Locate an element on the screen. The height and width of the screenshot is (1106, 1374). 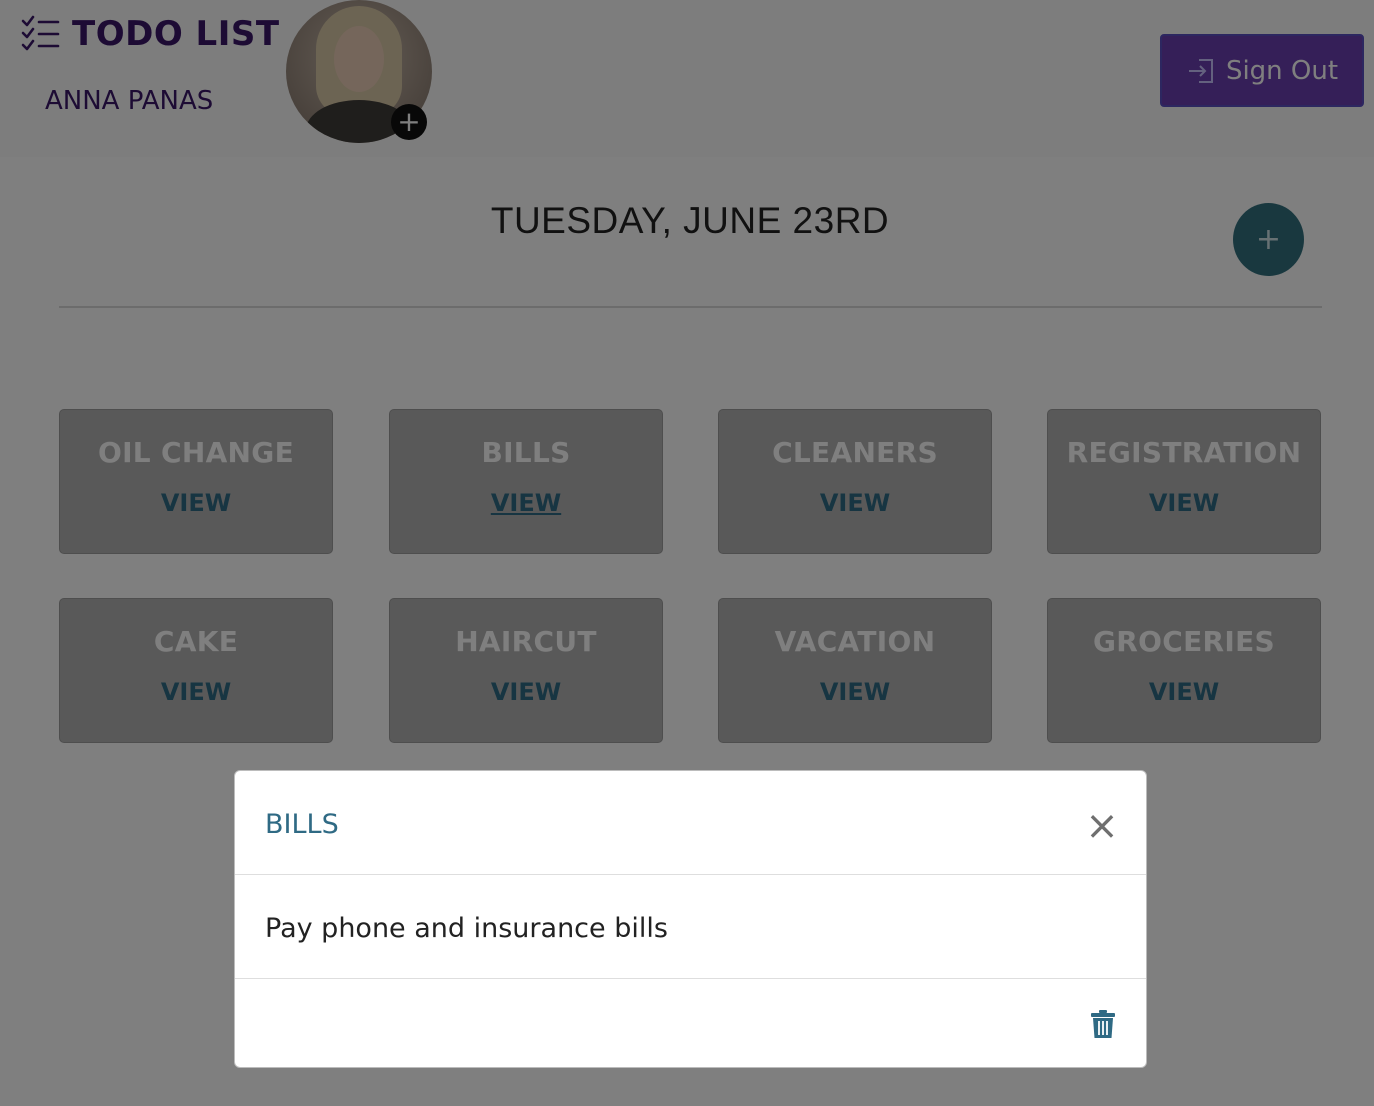
close-icon: × is located at coordinates (1102, 826).